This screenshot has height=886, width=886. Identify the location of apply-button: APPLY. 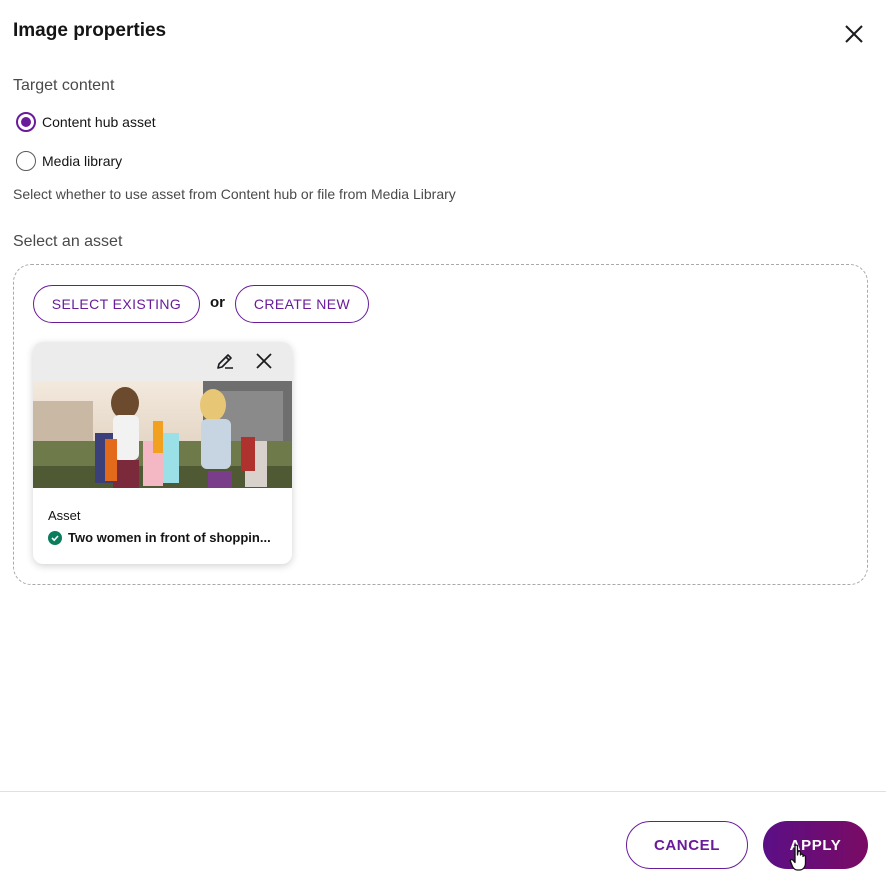
(815, 845).